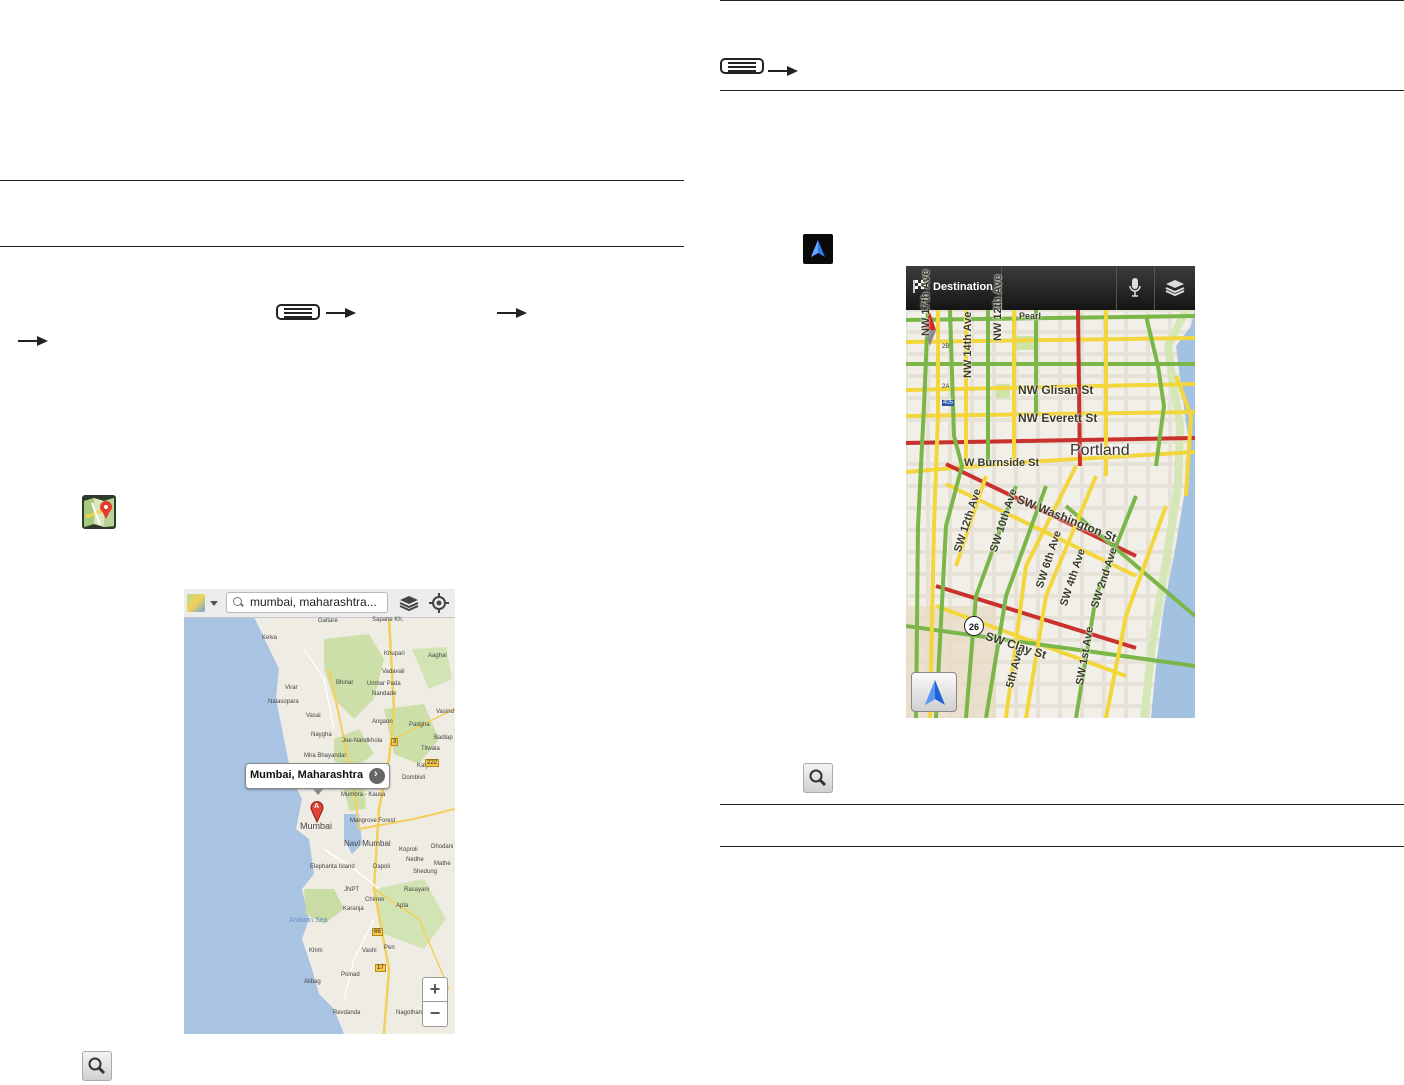 The image size is (1404, 1085). What do you see at coordinates (445, 712) in the screenshot?
I see `place-label: Vasind` at bounding box center [445, 712].